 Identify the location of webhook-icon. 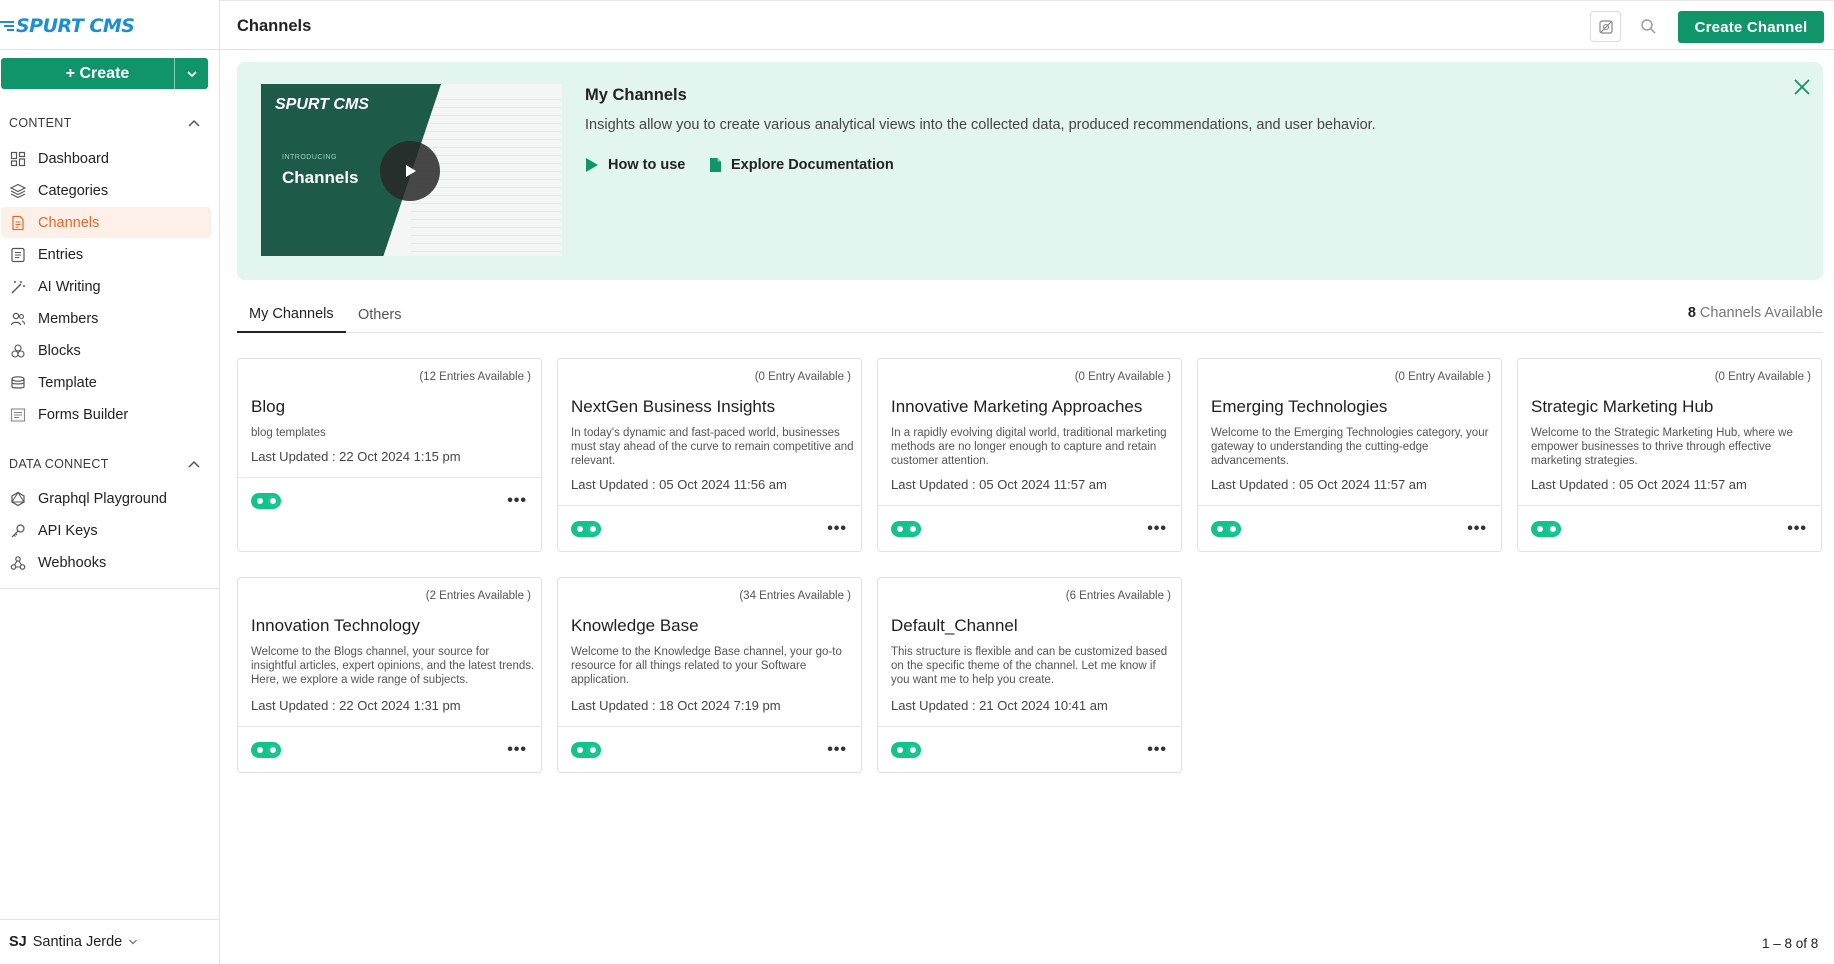
(18, 563).